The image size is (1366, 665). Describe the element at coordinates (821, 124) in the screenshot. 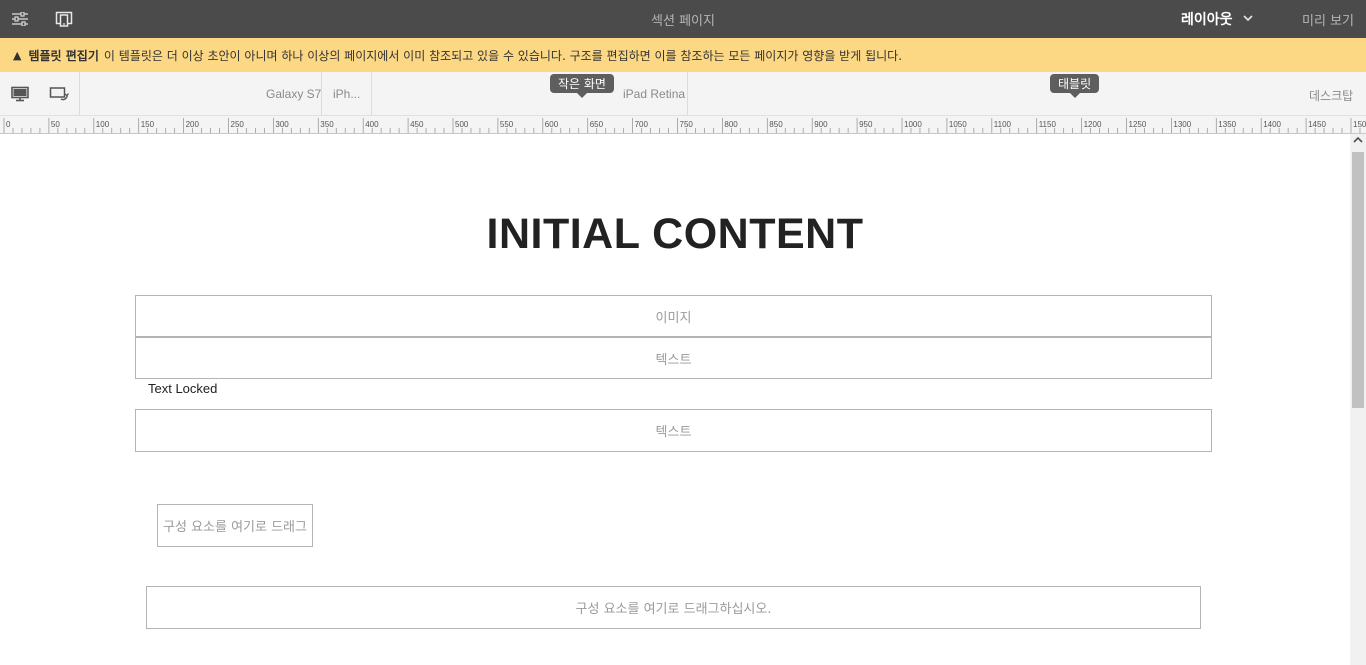

I see `ruler-tick-label: 900` at that location.